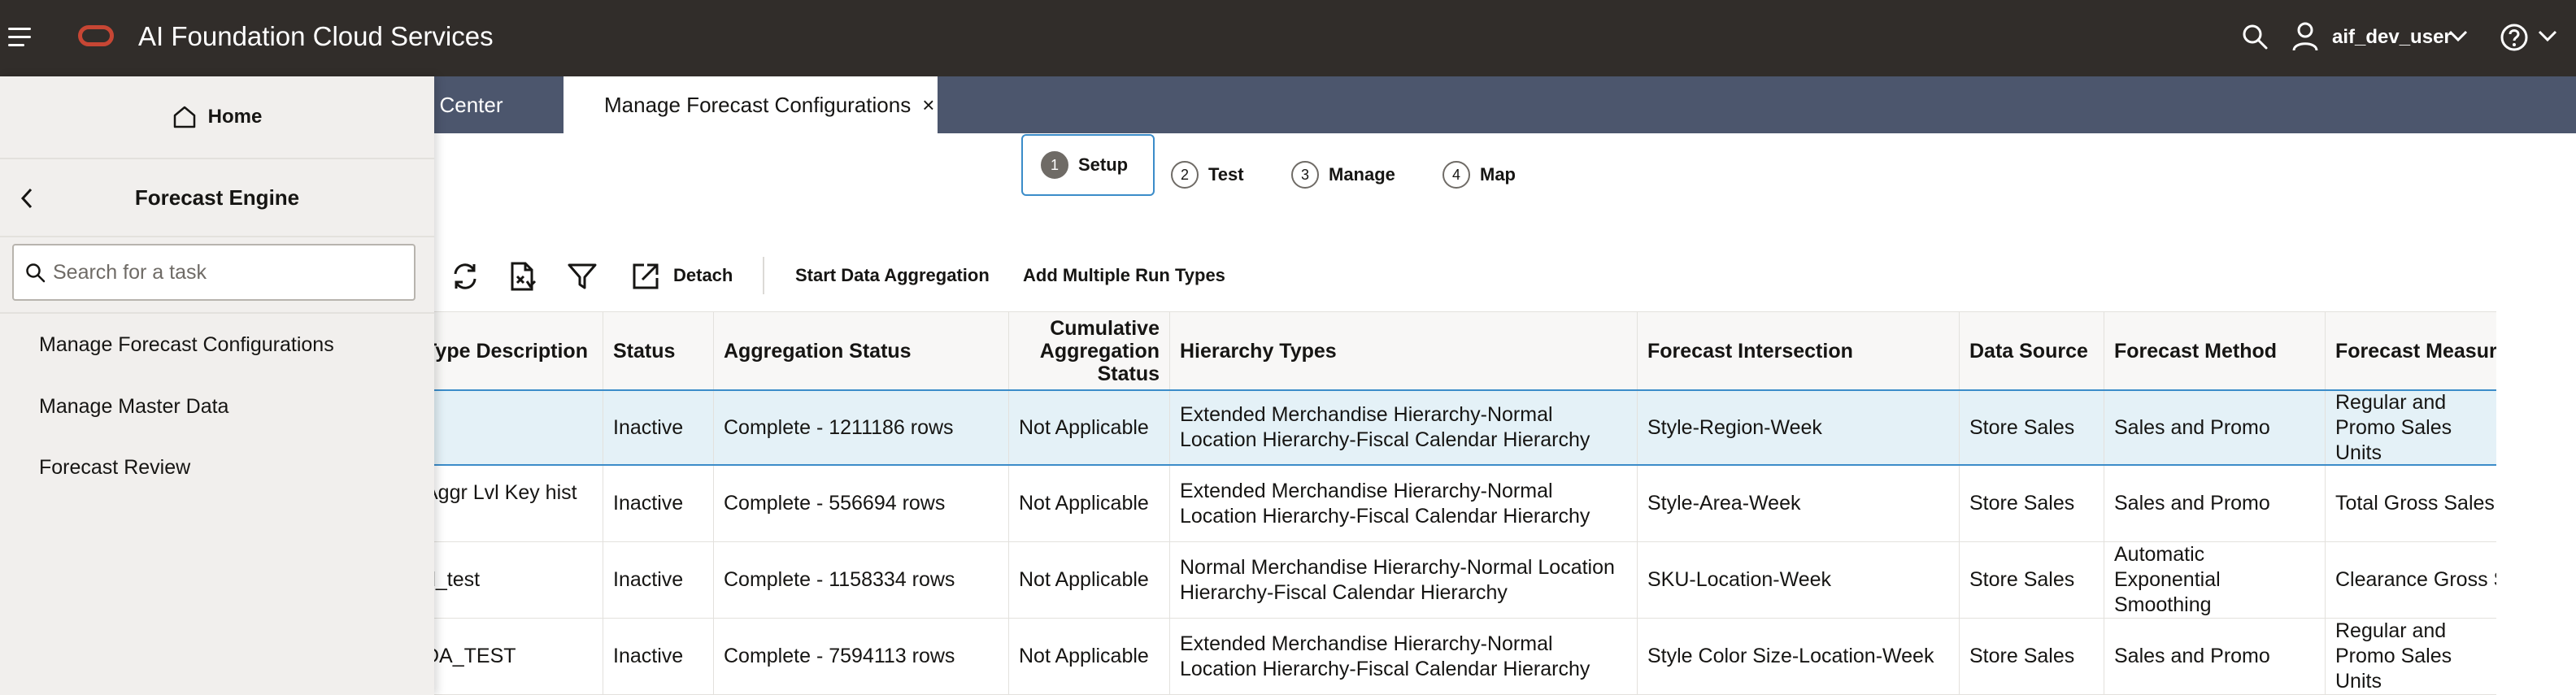  What do you see at coordinates (96, 35) in the screenshot?
I see `oracle-logo` at bounding box center [96, 35].